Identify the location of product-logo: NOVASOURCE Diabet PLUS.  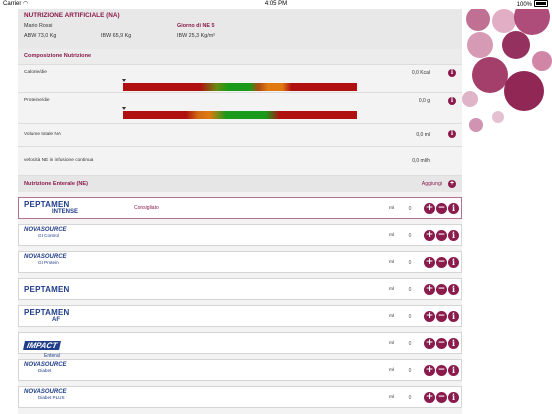
(54, 398).